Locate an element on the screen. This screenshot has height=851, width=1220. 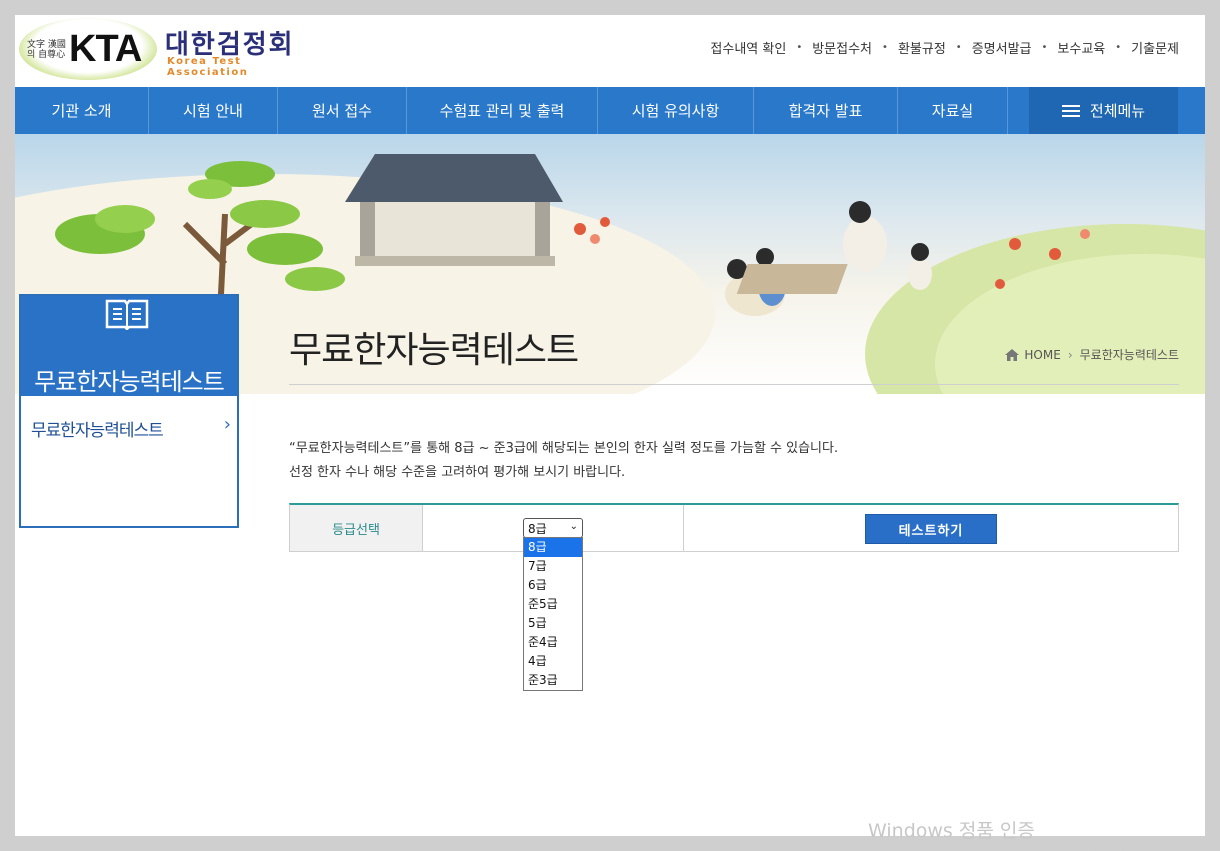
windows-activation-subtext: [설정]으로 이동하여 Windows를 정품 인증합니다. is located at coordinates (1008, 845).